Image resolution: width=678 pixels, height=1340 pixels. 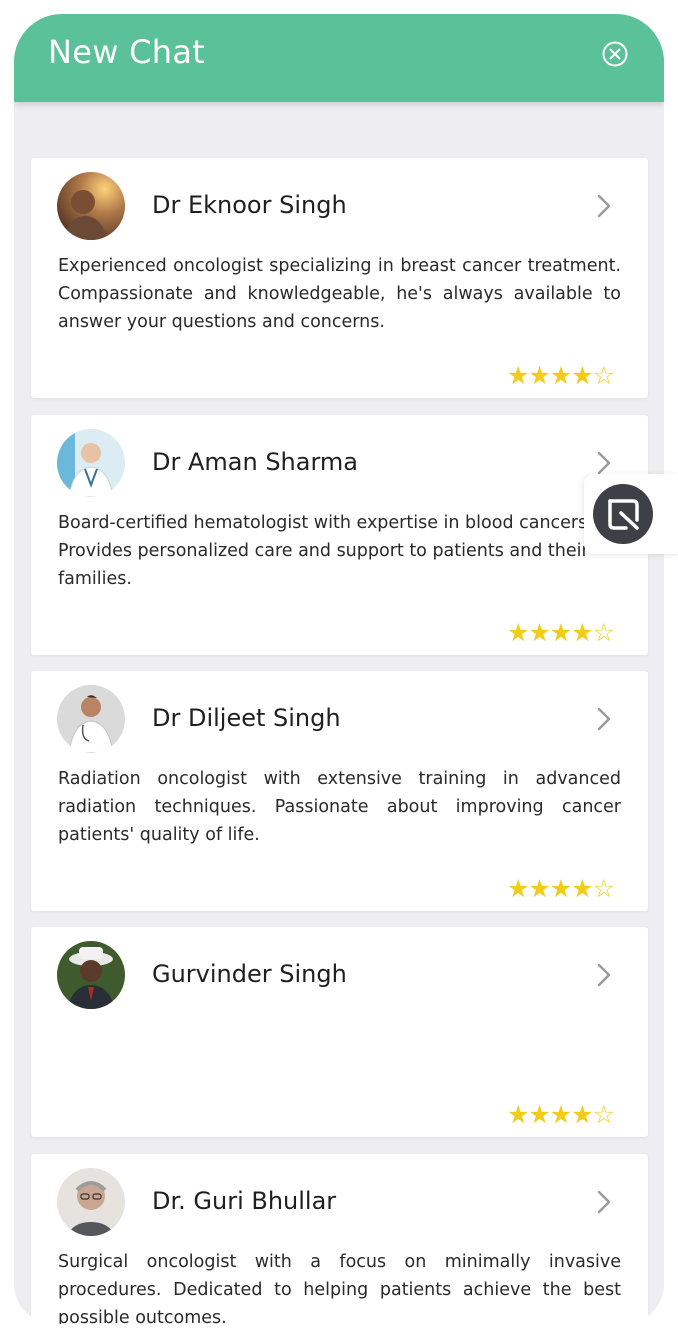 I want to click on close-icon, so click(x=615, y=54).